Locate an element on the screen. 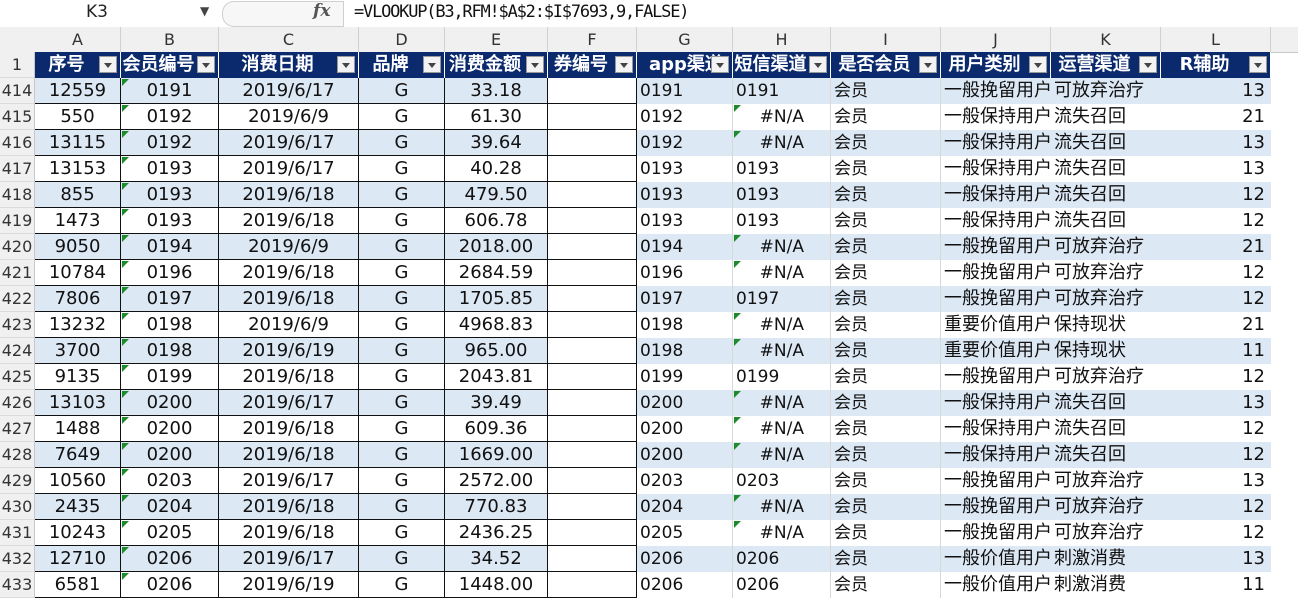 The height and width of the screenshot is (598, 1298). table-cell: 刺激消费 is located at coordinates (1106, 559).